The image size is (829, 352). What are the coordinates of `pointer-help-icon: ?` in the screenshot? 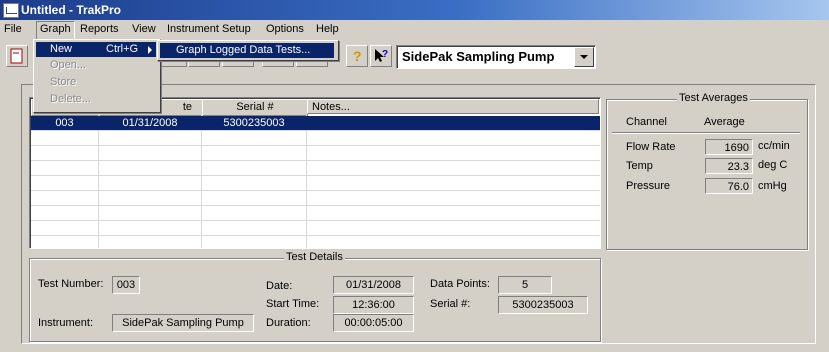 It's located at (381, 55).